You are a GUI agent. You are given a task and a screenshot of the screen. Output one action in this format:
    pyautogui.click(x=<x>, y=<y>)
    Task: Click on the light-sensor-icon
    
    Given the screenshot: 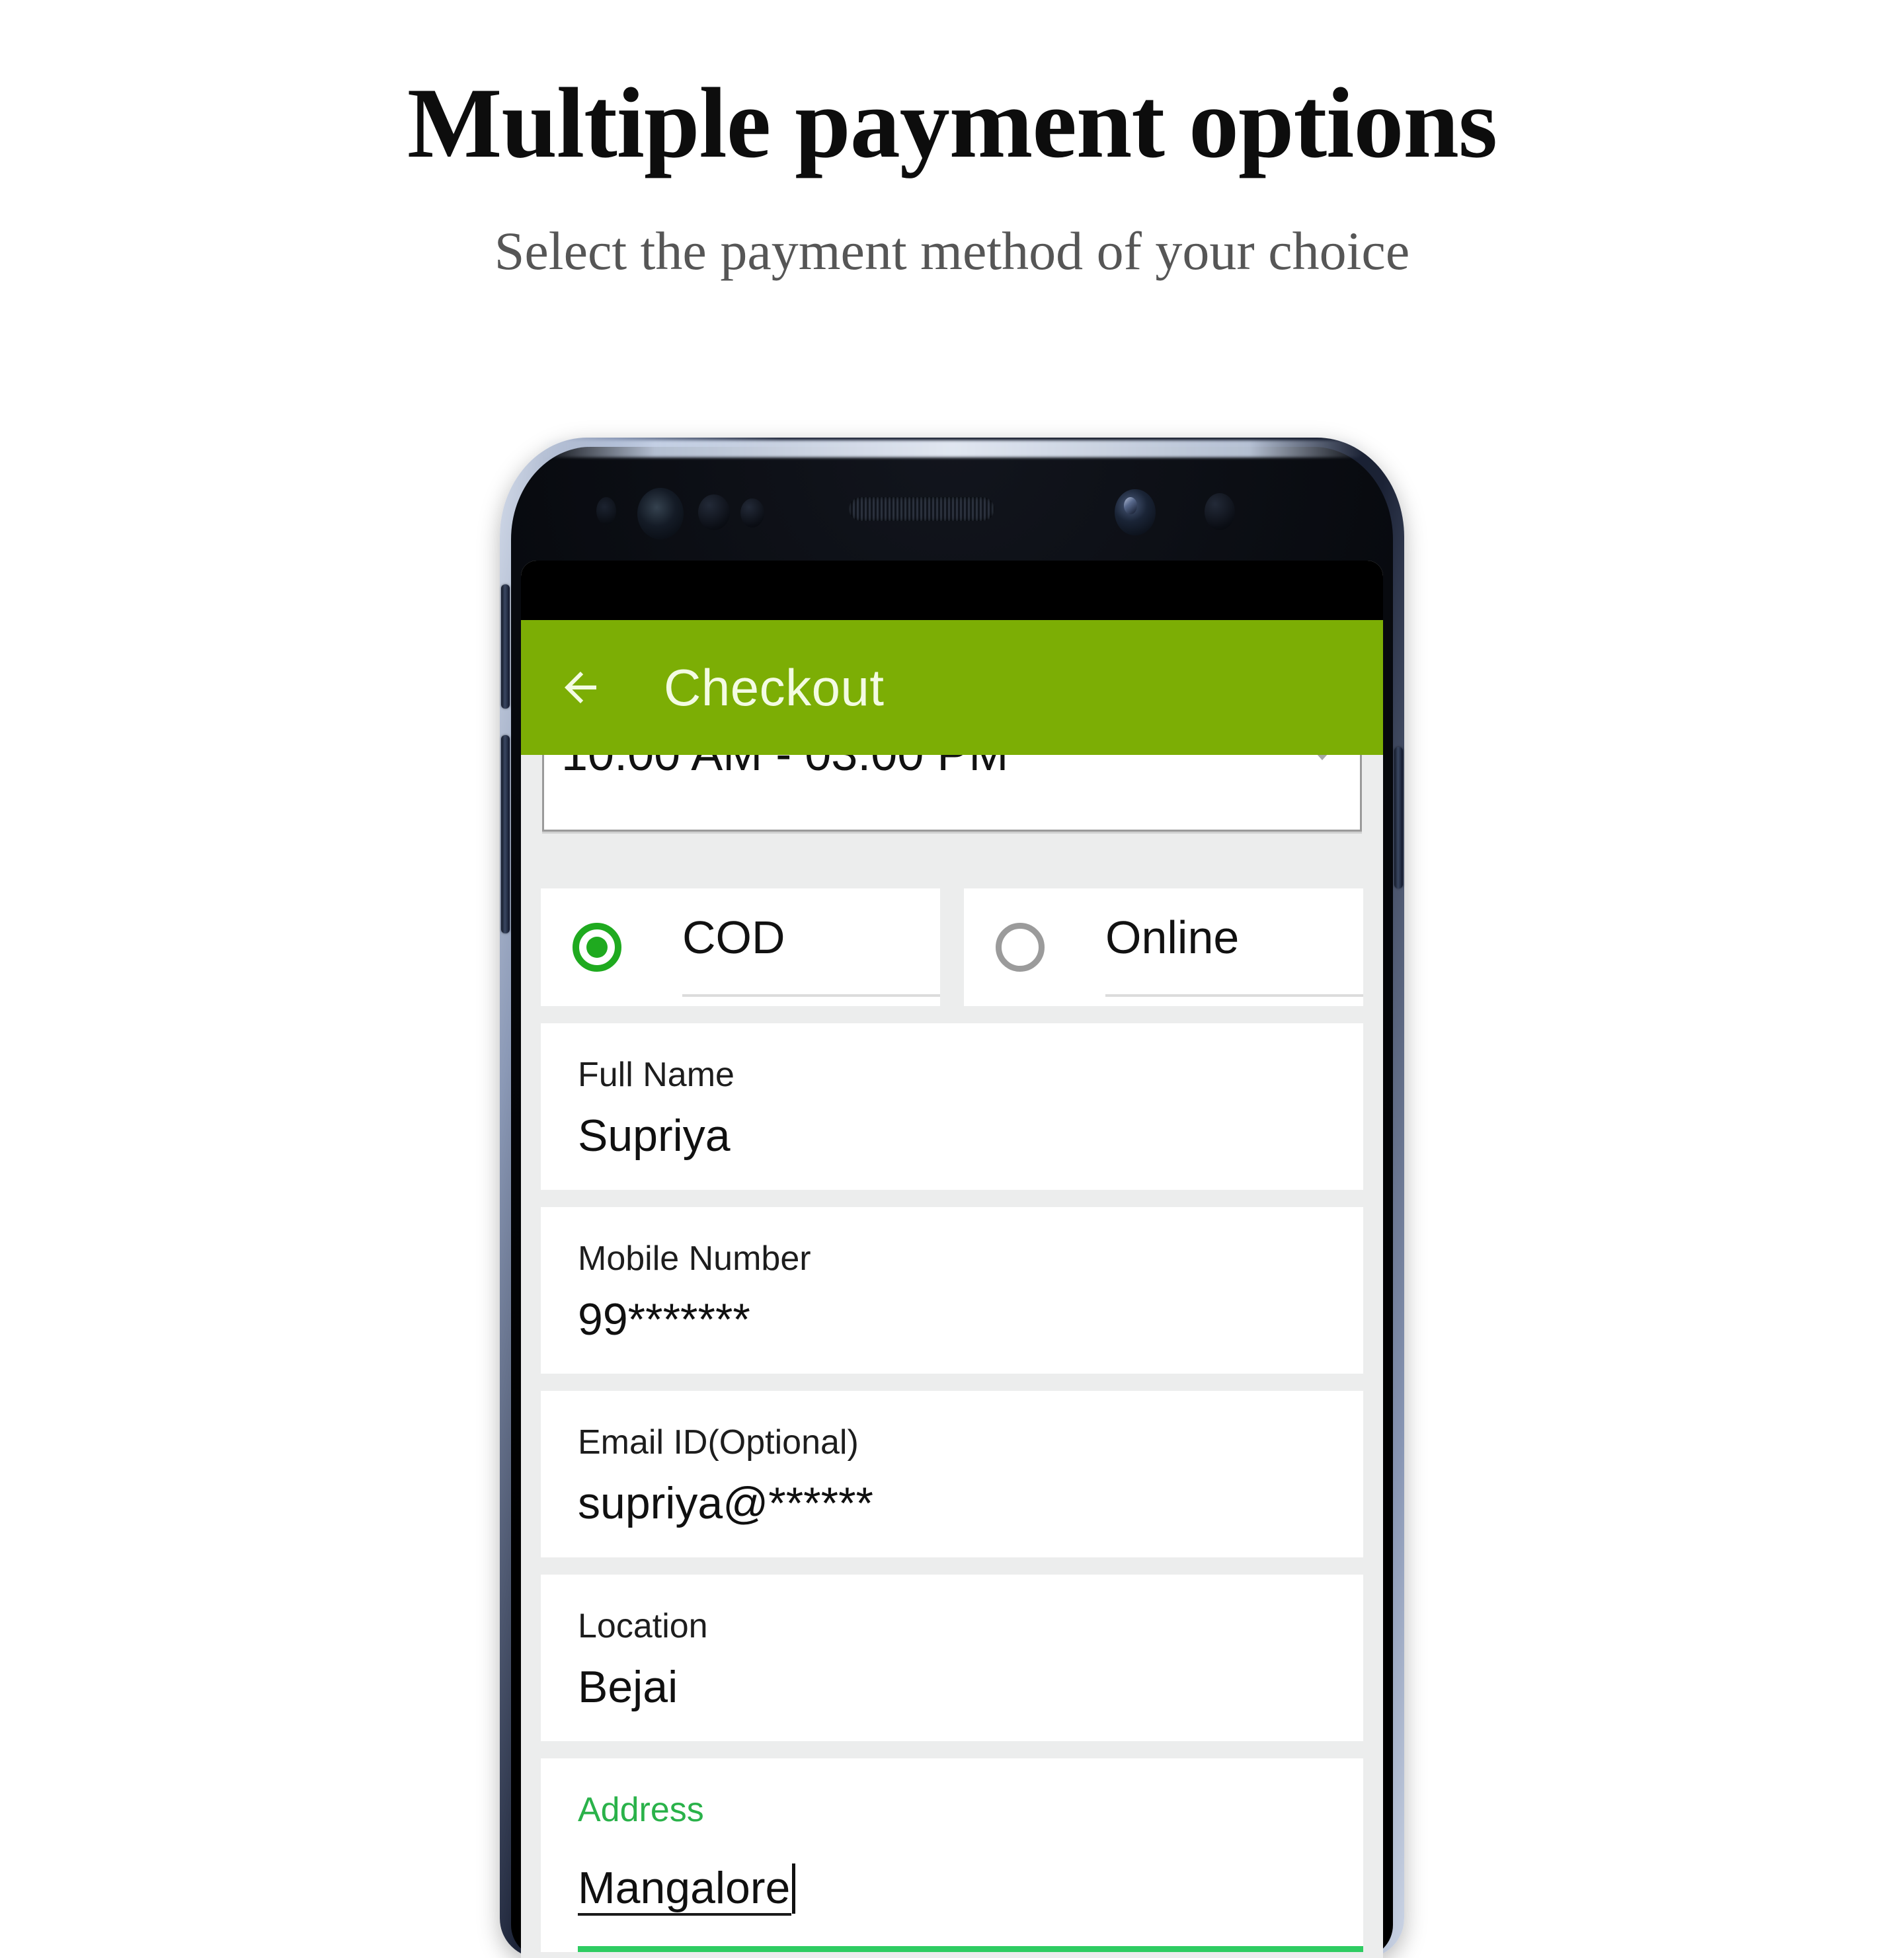 What is the action you would take?
    pyautogui.click(x=714, y=512)
    